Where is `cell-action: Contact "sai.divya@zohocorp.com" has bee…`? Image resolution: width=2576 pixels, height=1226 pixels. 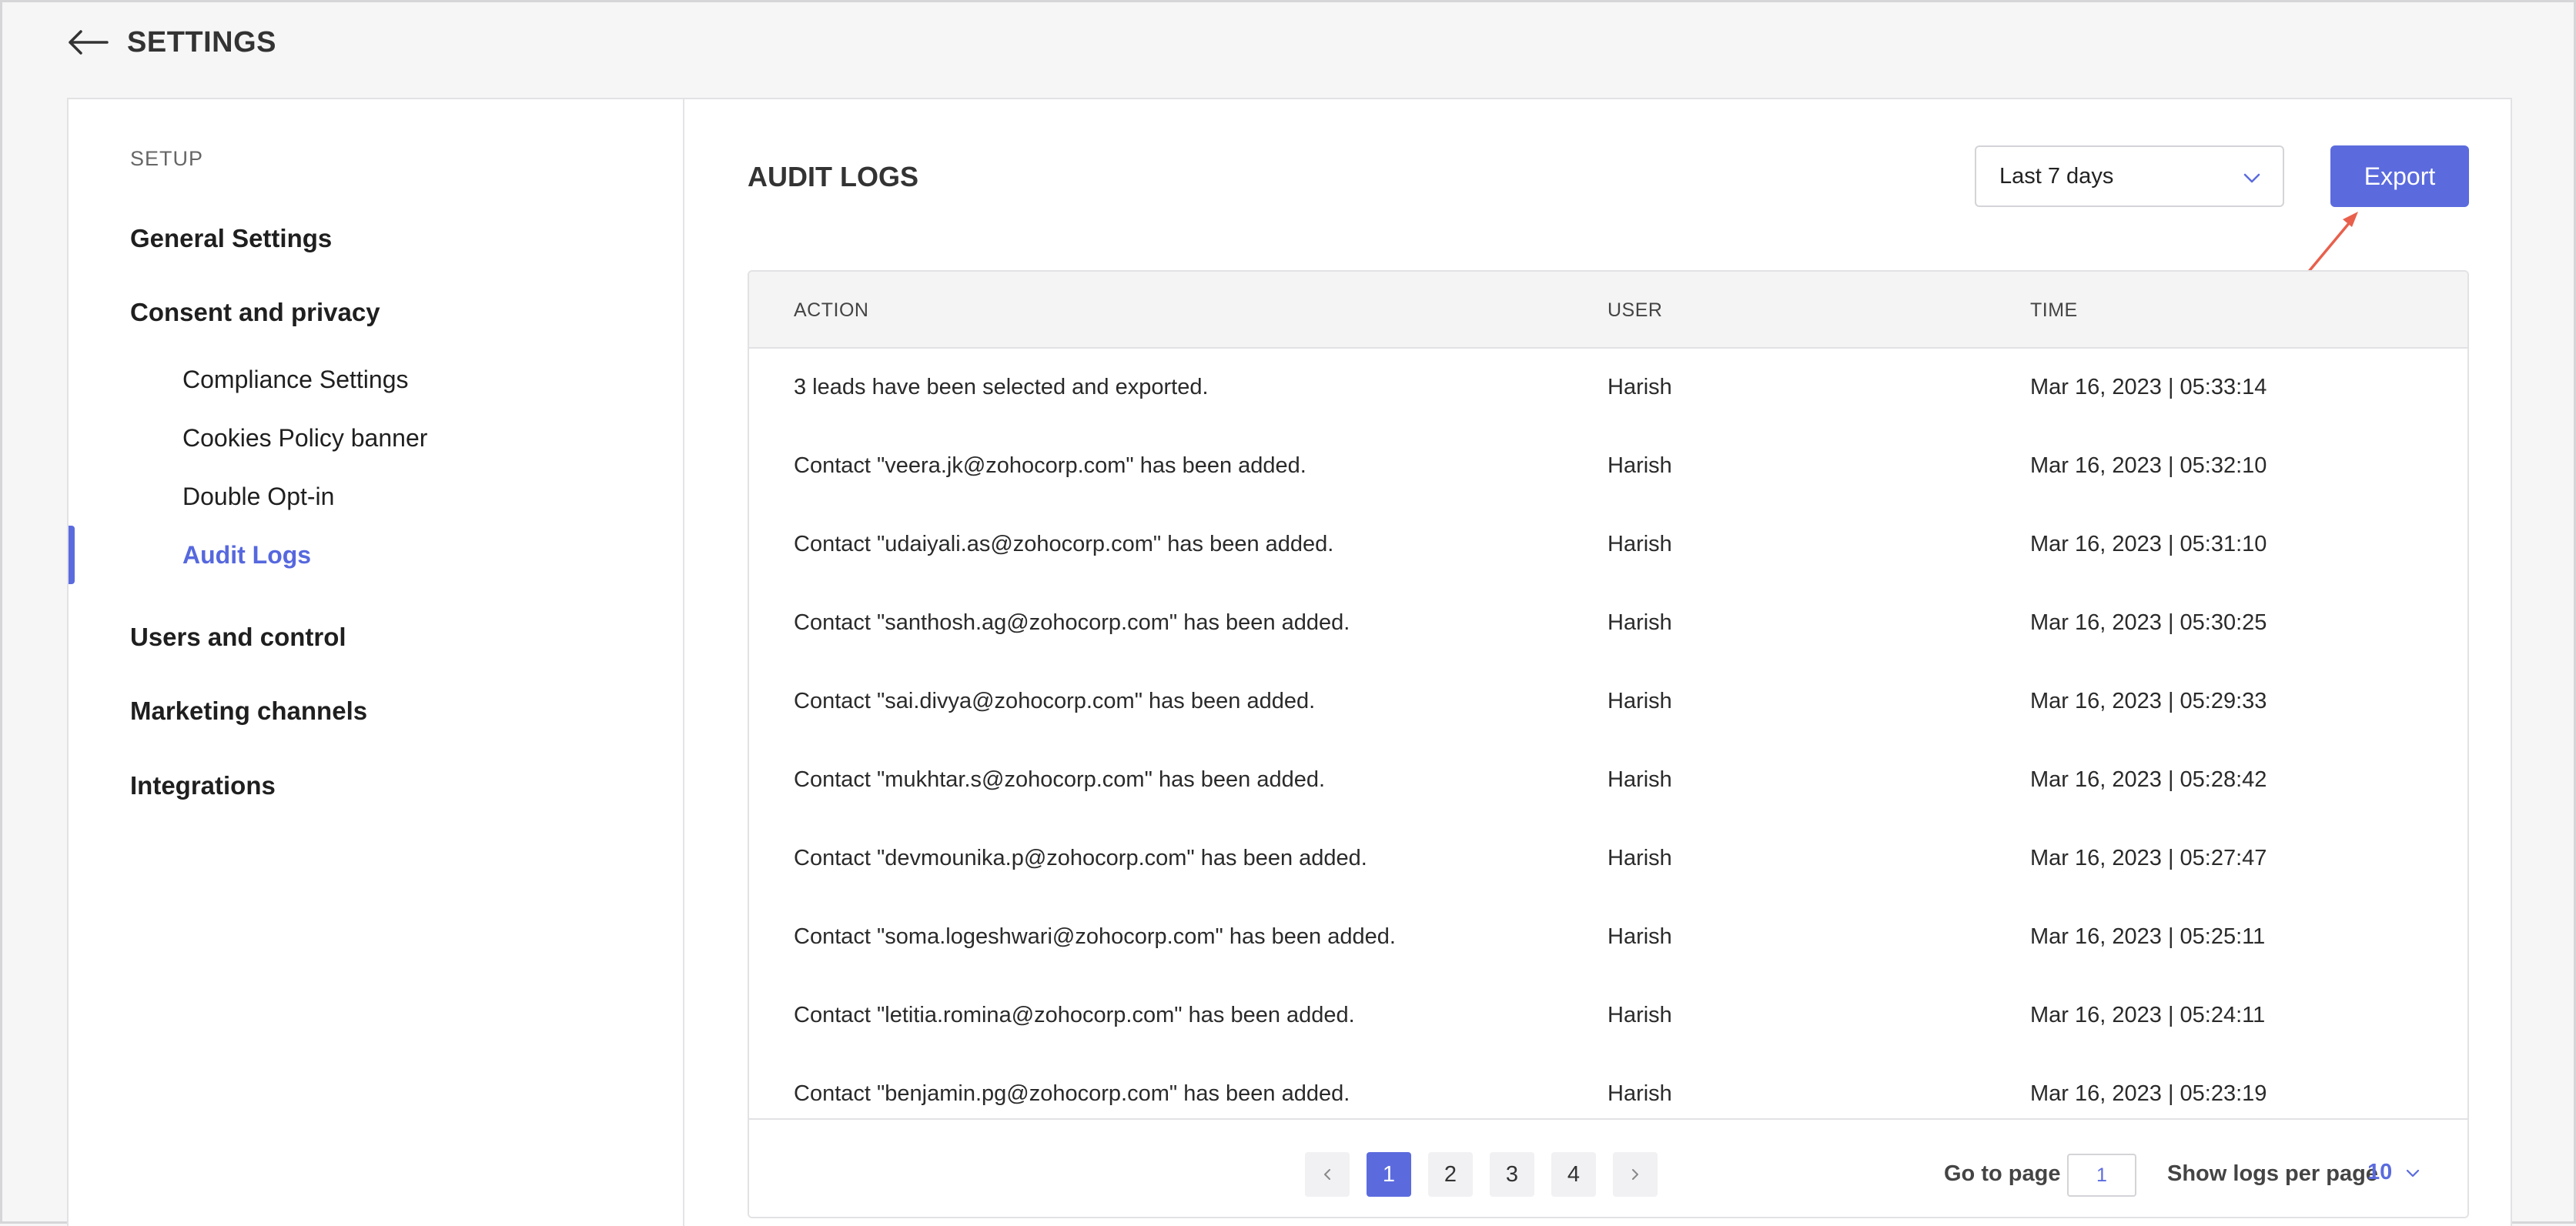 cell-action: Contact "sai.divya@zohocorp.com" has bee… is located at coordinates (1055, 701).